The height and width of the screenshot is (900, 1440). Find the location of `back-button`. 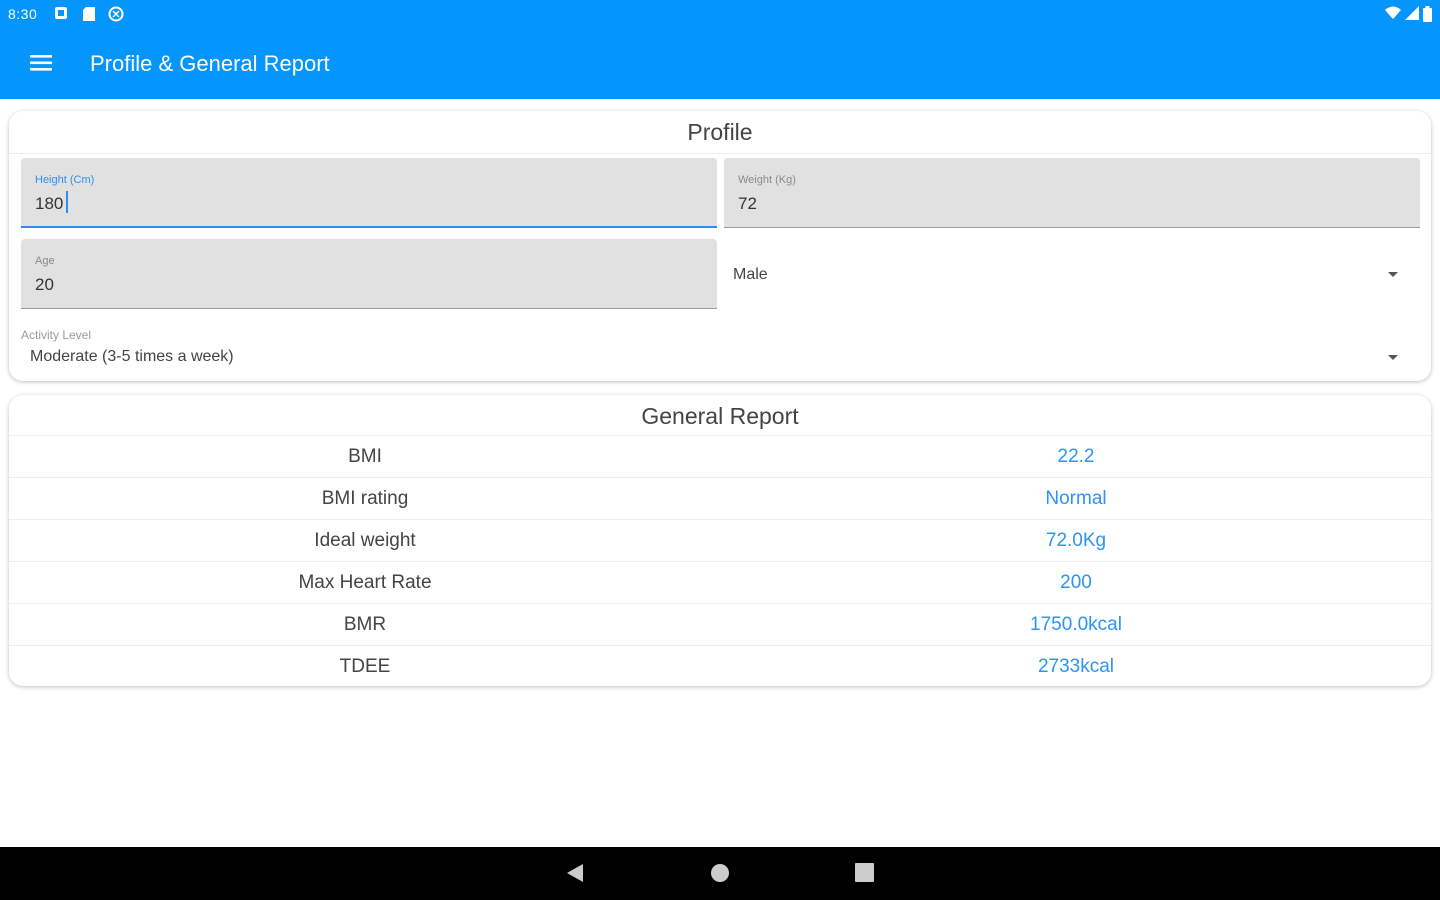

back-button is located at coordinates (575, 875).